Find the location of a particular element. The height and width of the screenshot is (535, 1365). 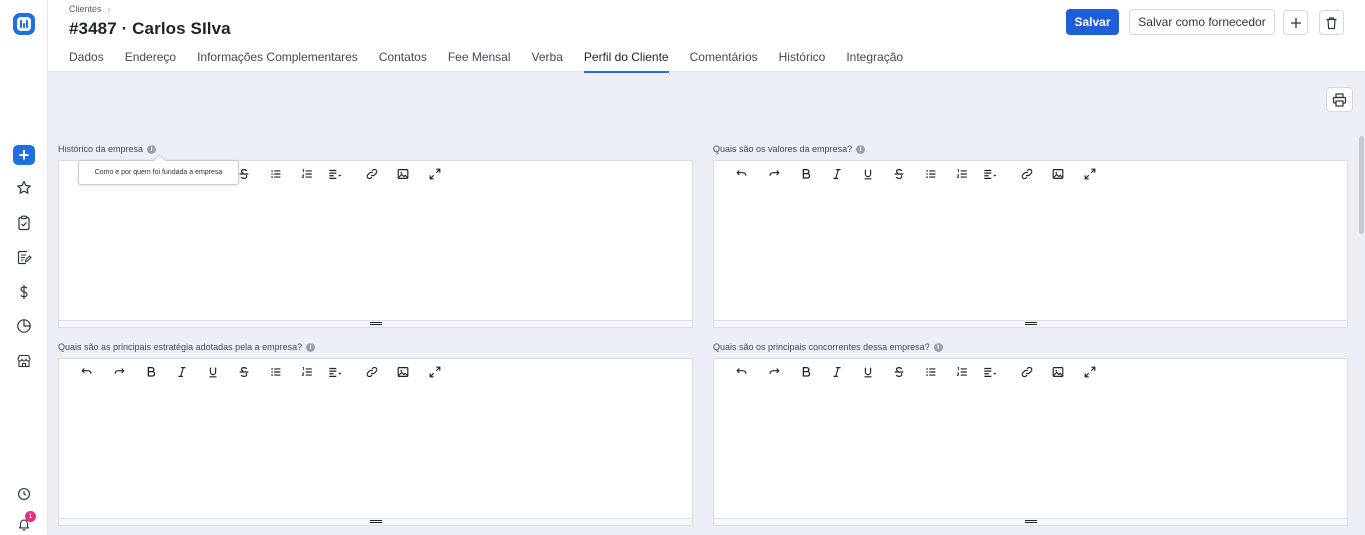

tab-historico: Histórico is located at coordinates (802, 61).